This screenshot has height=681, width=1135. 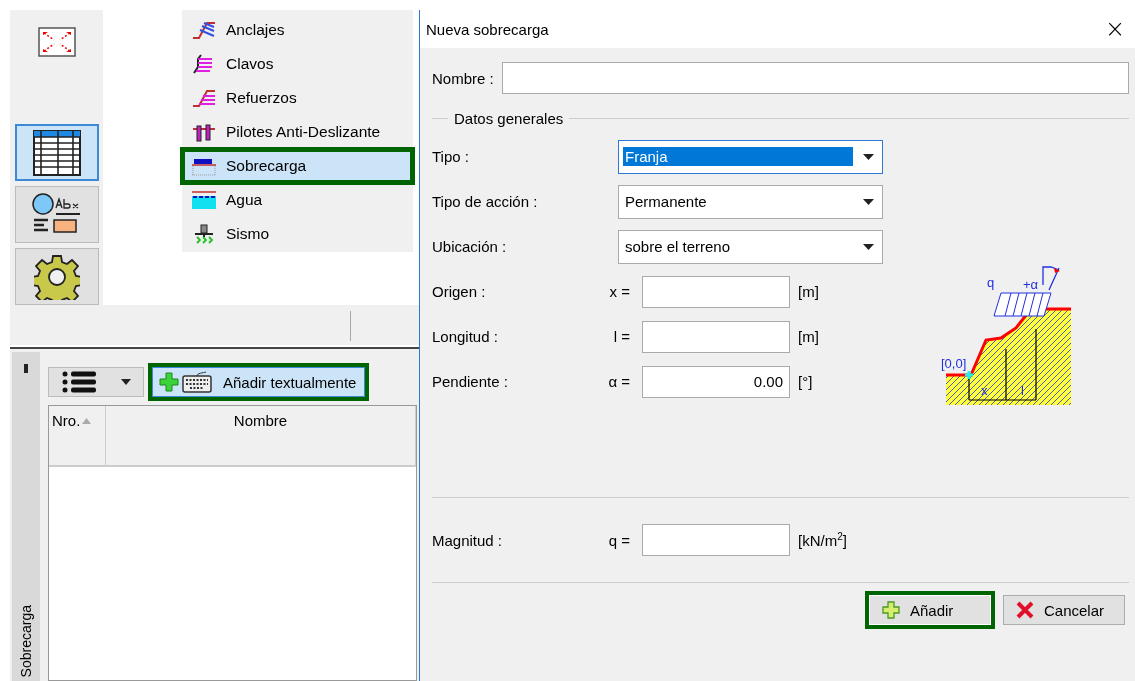 What do you see at coordinates (463, 78) in the screenshot?
I see `field-label: Nombre :` at bounding box center [463, 78].